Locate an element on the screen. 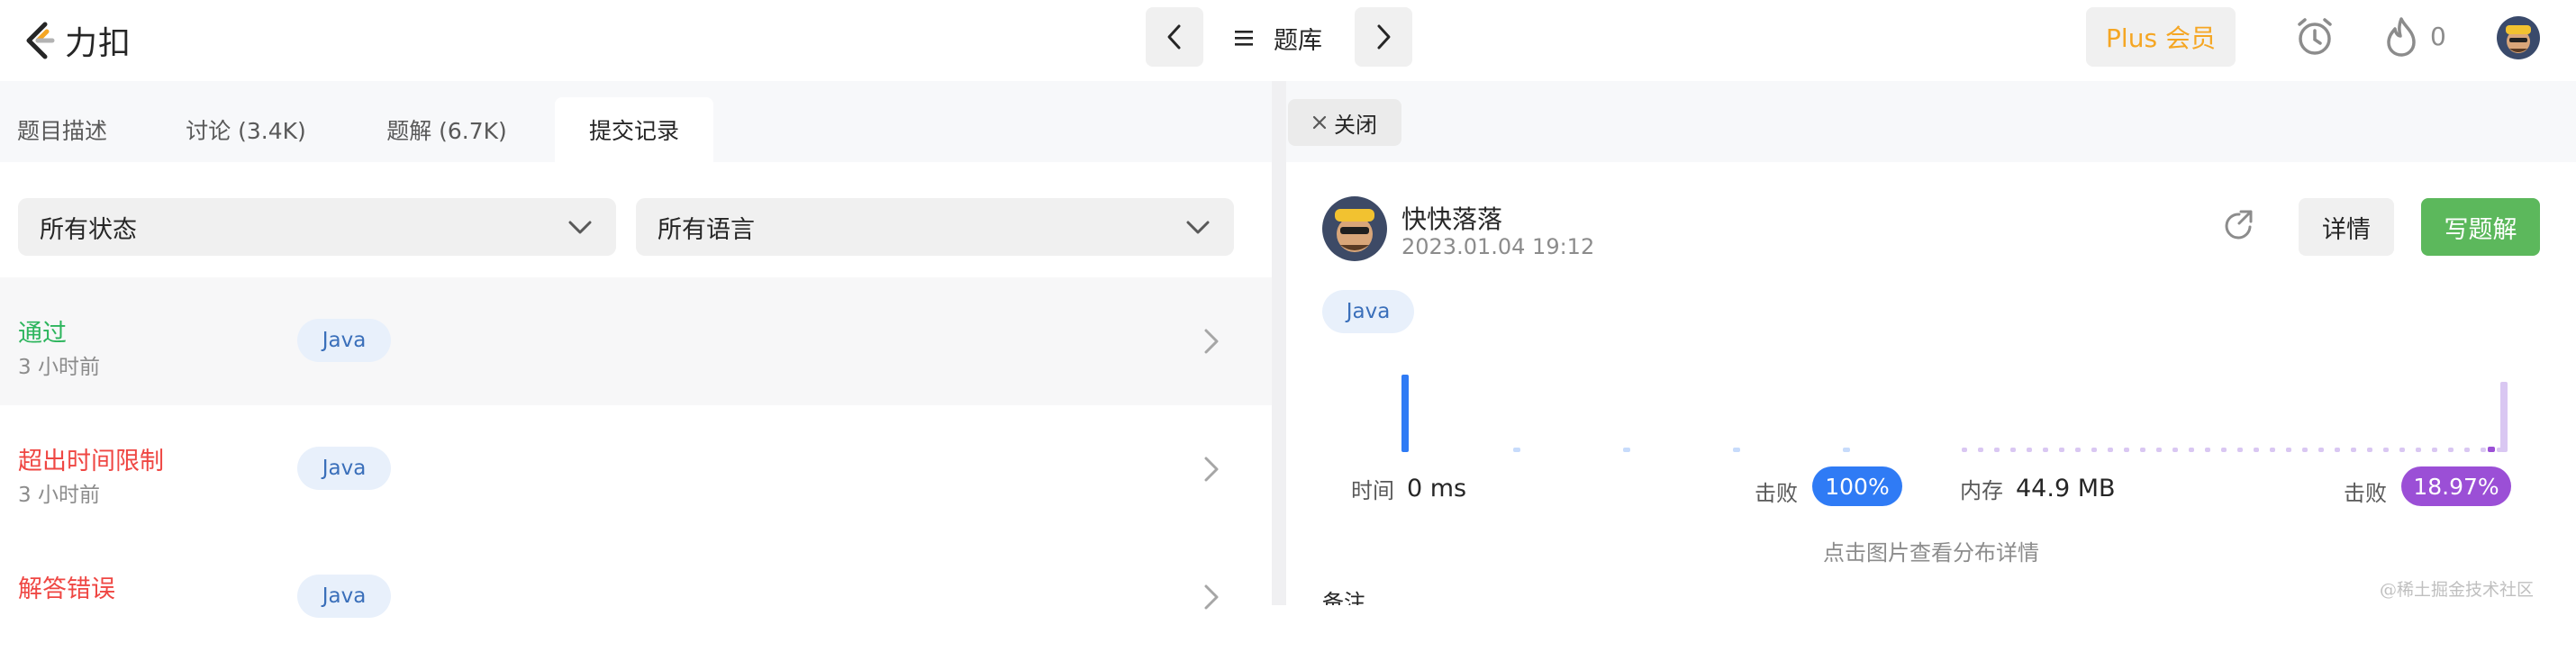  runtime-beat-badge: 100% is located at coordinates (1857, 486).